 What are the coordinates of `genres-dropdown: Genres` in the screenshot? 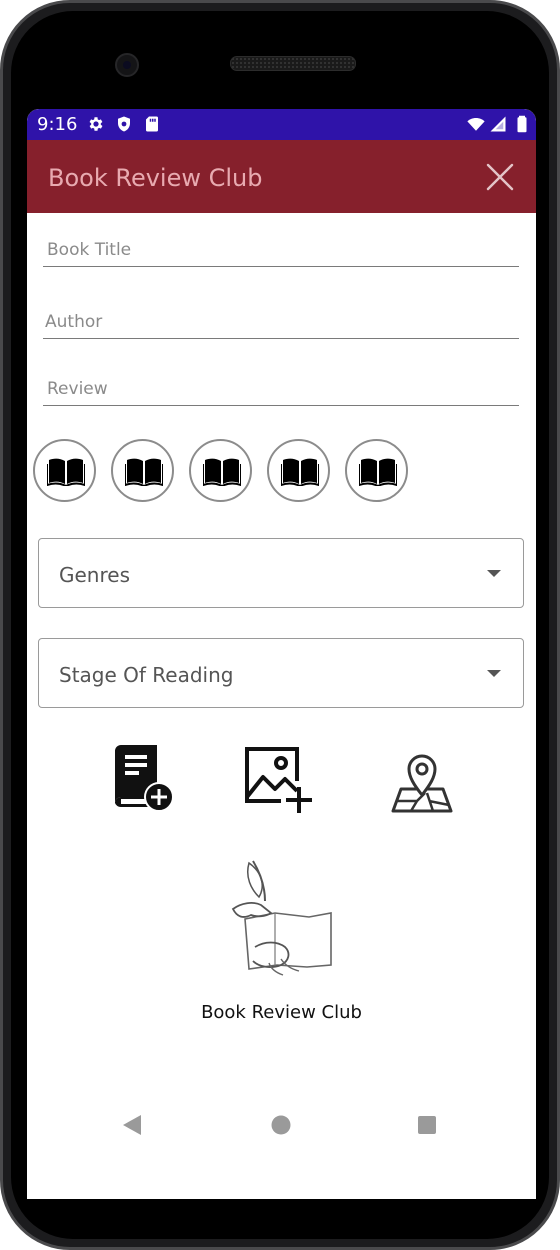 It's located at (281, 573).